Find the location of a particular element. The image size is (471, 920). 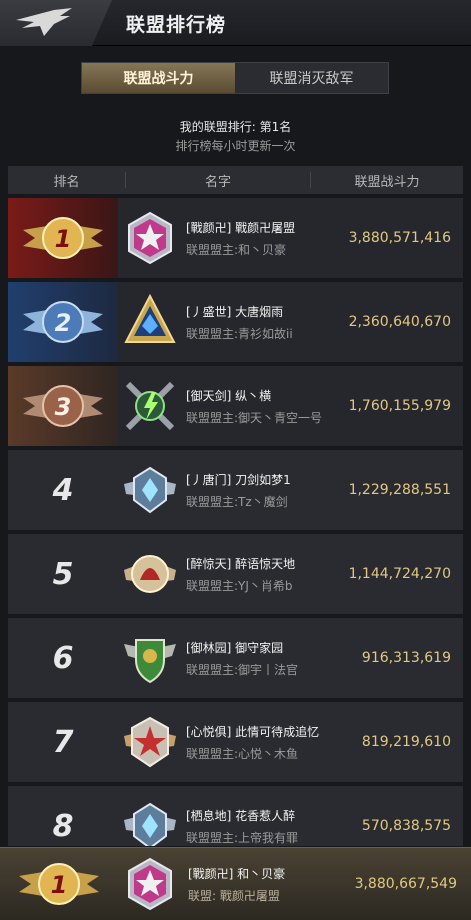

rank-number: 7 is located at coordinates (63, 742).